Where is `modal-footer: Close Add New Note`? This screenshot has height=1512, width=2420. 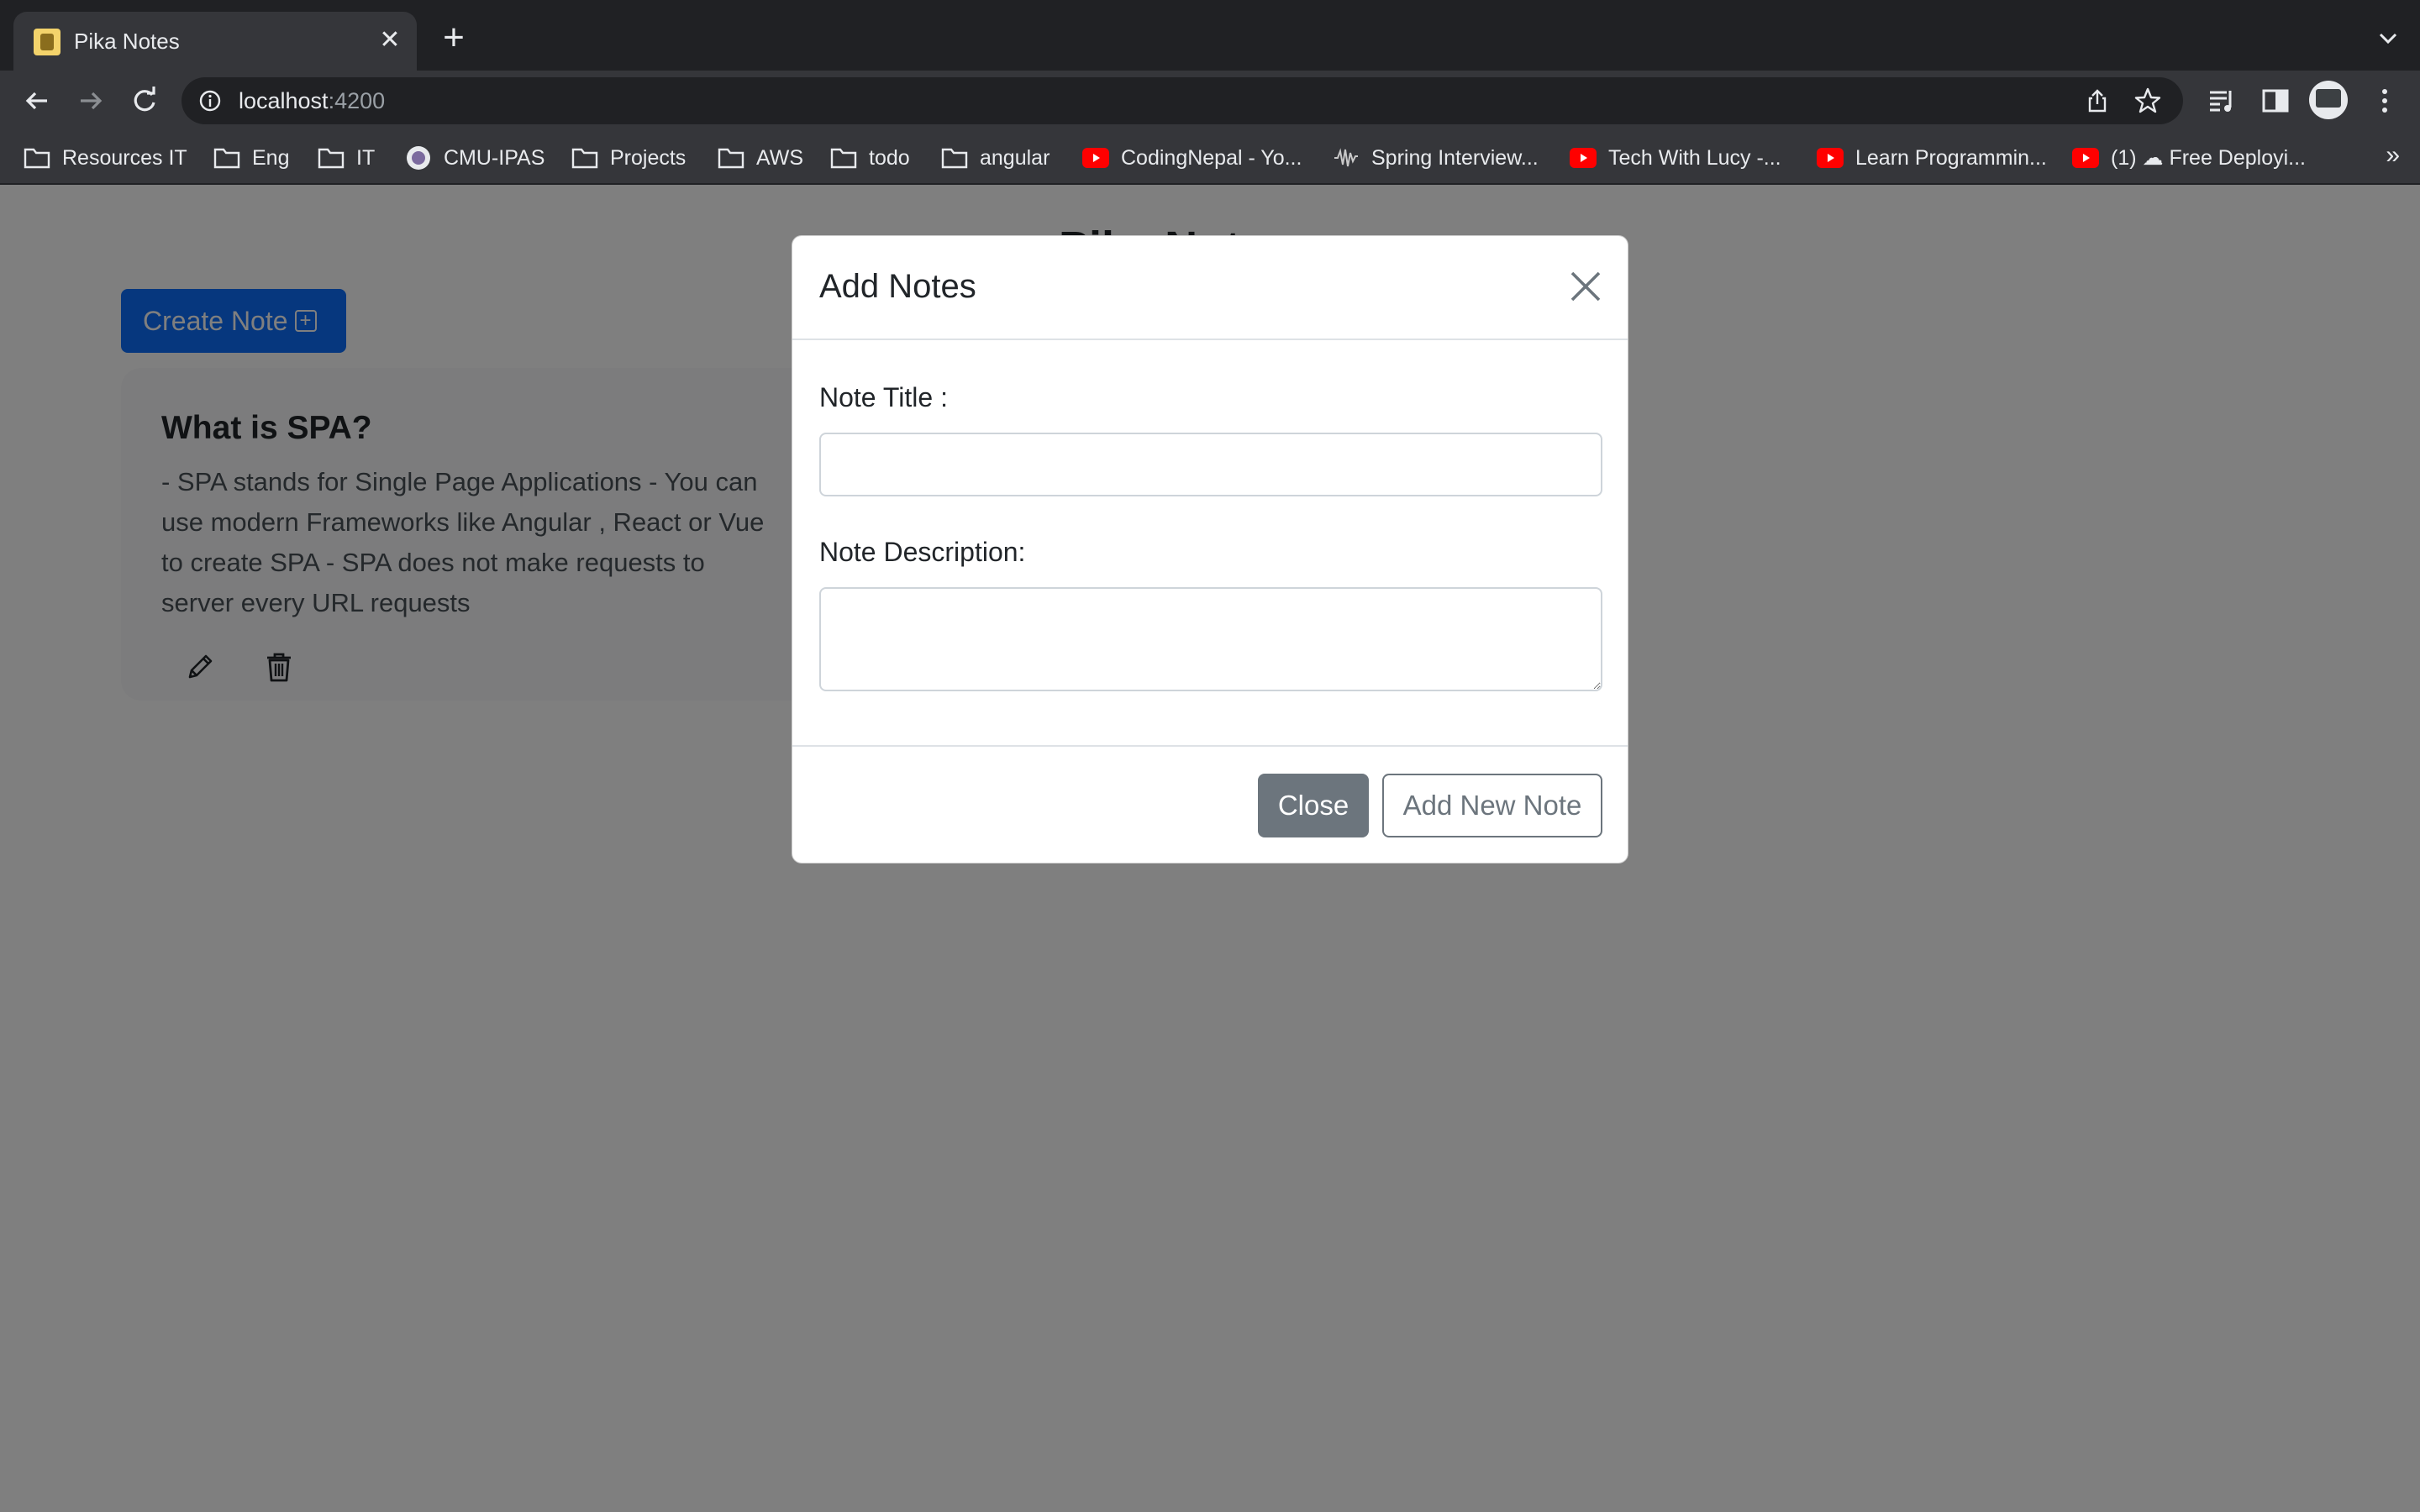
modal-footer: Close Add New Note is located at coordinates (1210, 804).